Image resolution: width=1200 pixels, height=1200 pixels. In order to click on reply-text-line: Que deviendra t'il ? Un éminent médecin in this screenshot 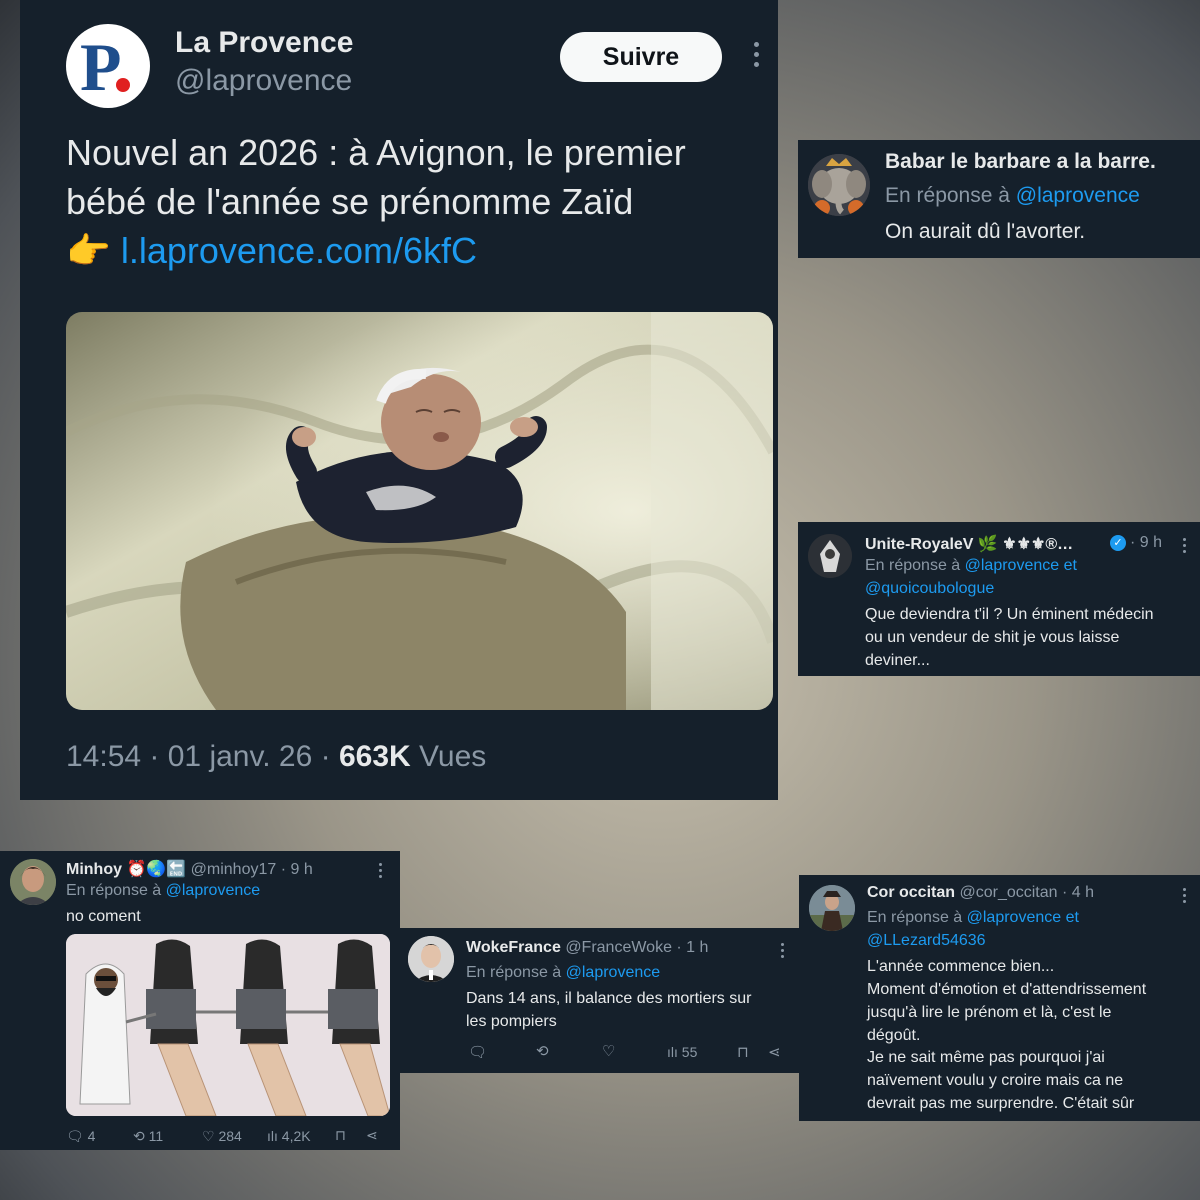, I will do `click(1009, 614)`.